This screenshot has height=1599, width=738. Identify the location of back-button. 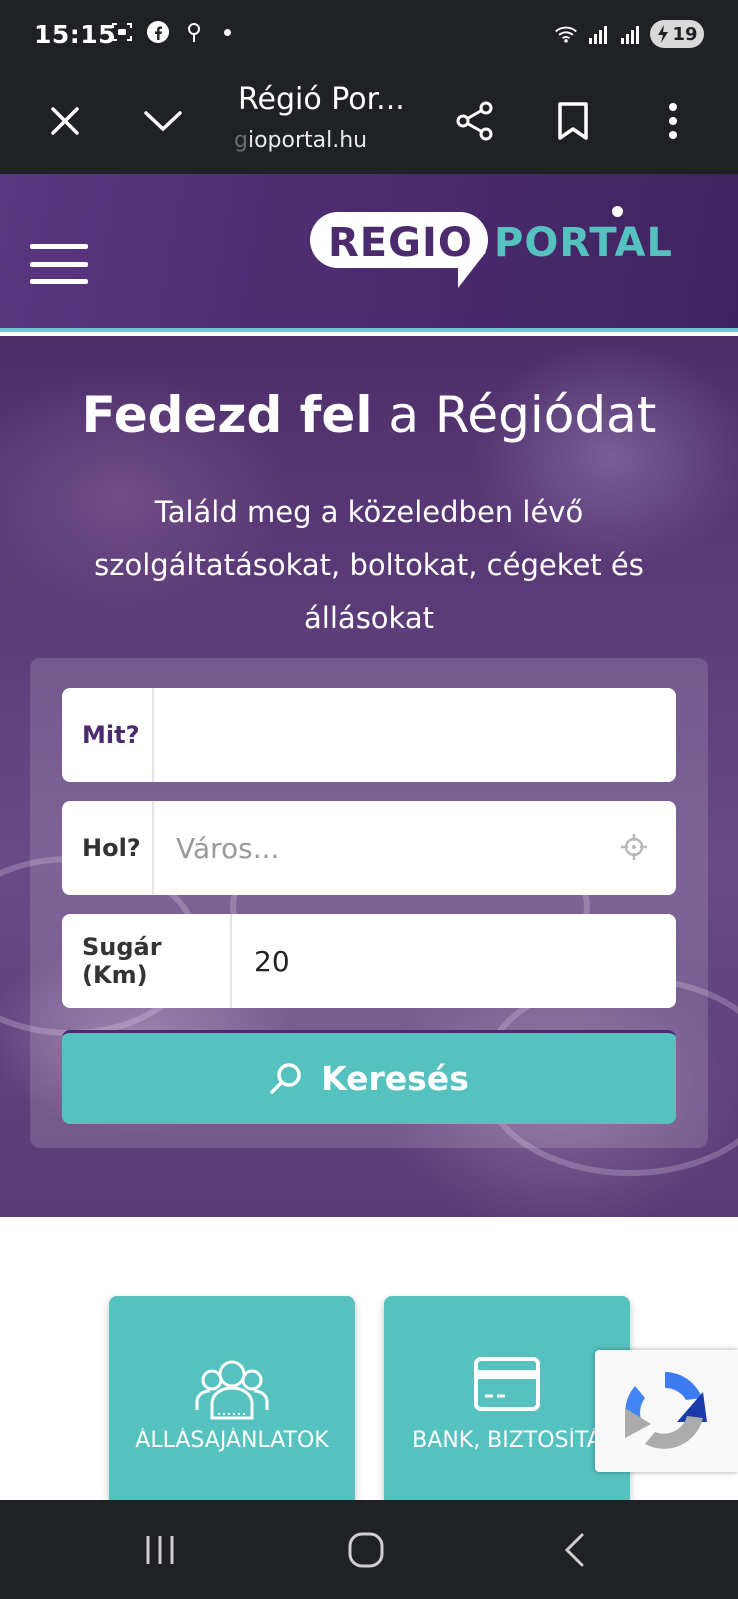
(574, 1550).